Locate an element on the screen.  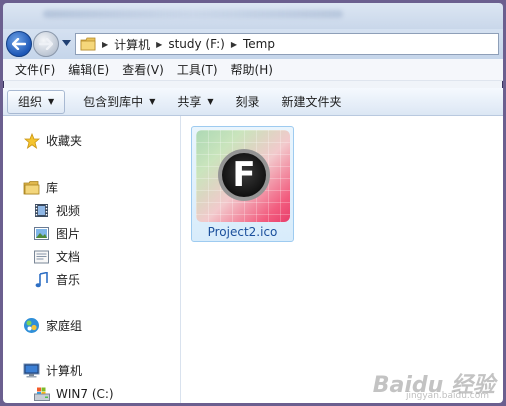
ico-file-icon: F is located at coordinates (243, 176).